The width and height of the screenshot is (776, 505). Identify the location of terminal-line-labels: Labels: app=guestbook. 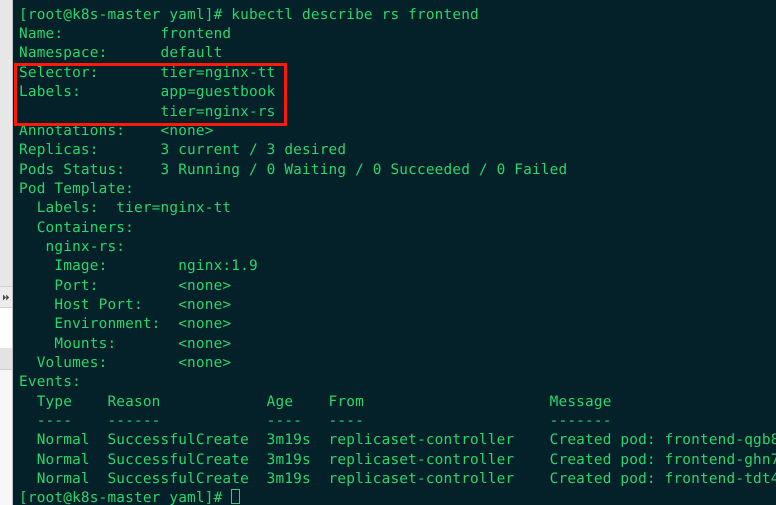
(147, 92).